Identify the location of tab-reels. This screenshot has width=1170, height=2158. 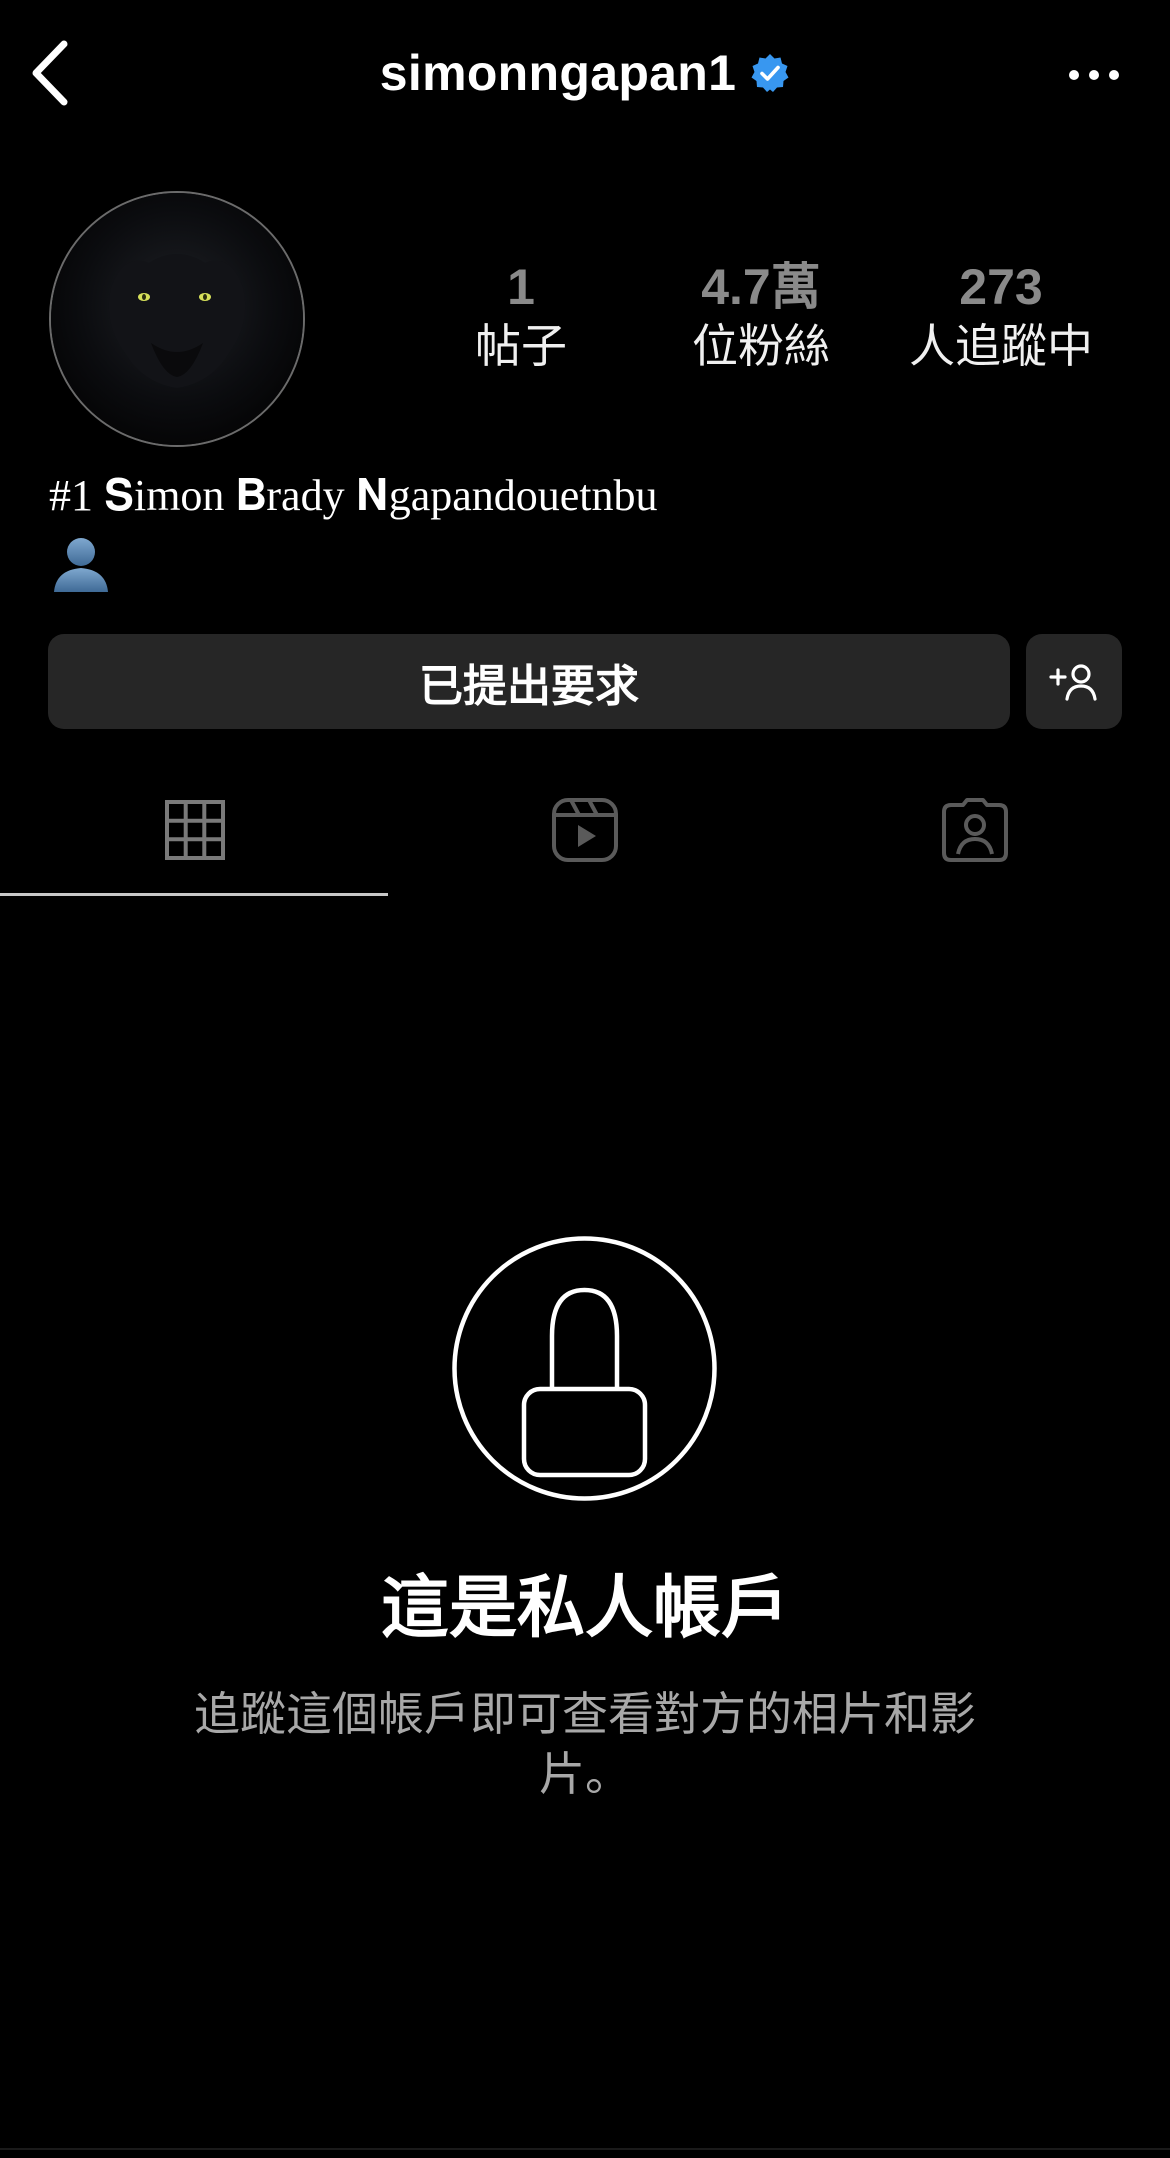
(585, 830).